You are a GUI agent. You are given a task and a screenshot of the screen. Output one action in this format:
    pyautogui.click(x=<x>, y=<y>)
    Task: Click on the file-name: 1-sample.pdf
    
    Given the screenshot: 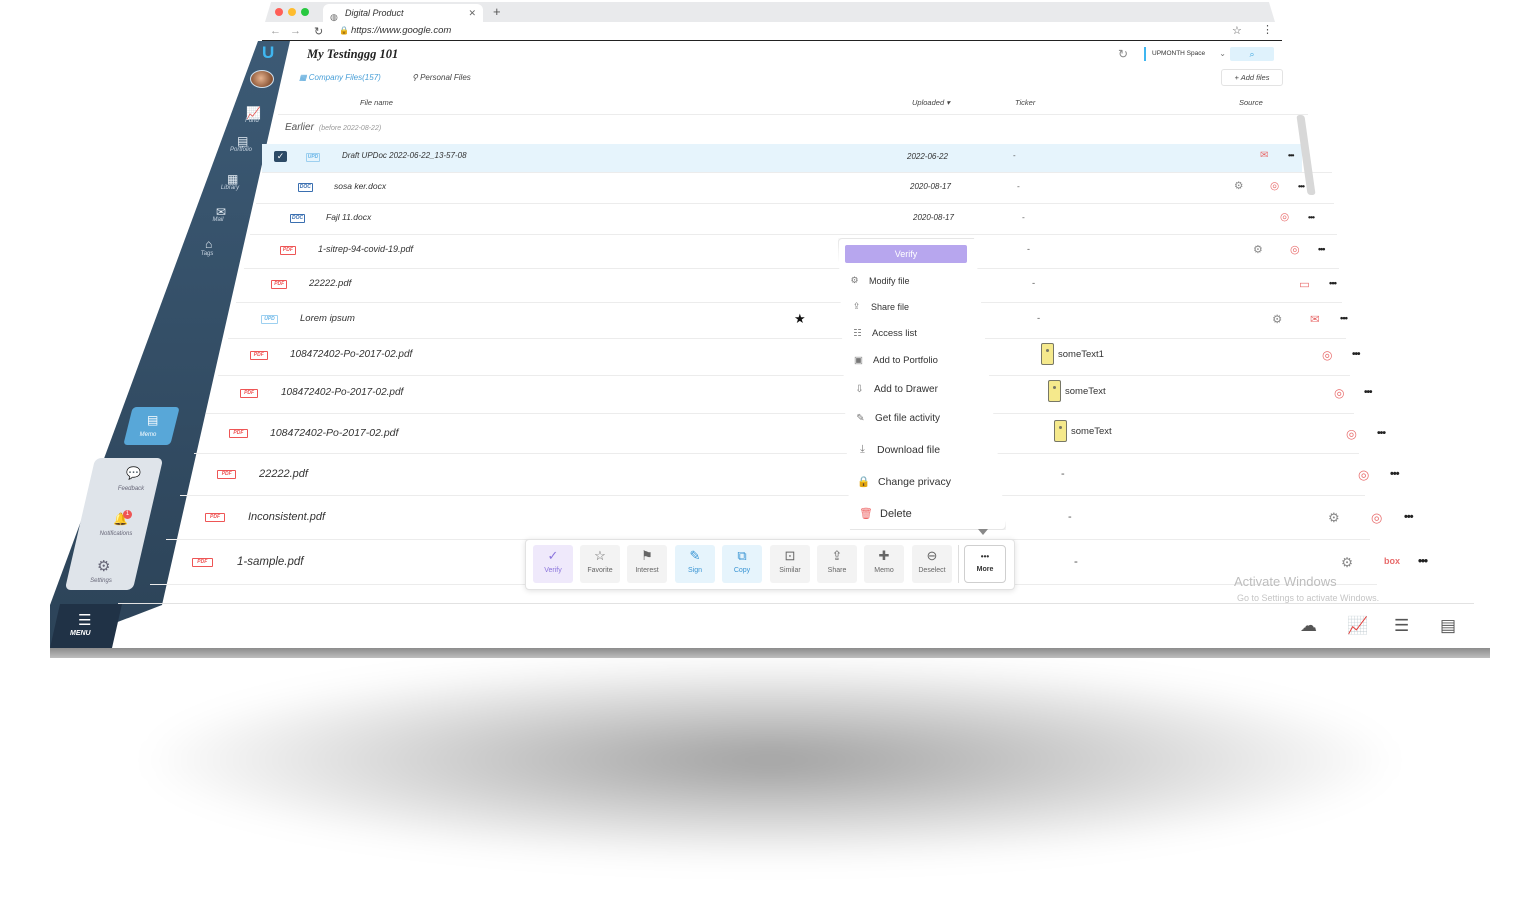 What is the action you would take?
    pyautogui.click(x=270, y=562)
    